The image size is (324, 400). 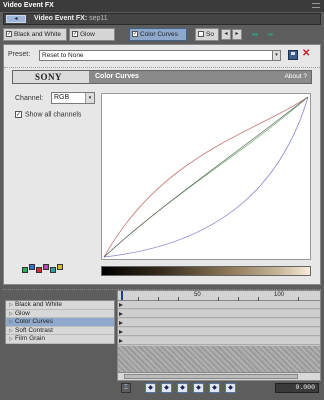 What do you see at coordinates (306, 53) in the screenshot?
I see `delete-preset-icon: ✕` at bounding box center [306, 53].